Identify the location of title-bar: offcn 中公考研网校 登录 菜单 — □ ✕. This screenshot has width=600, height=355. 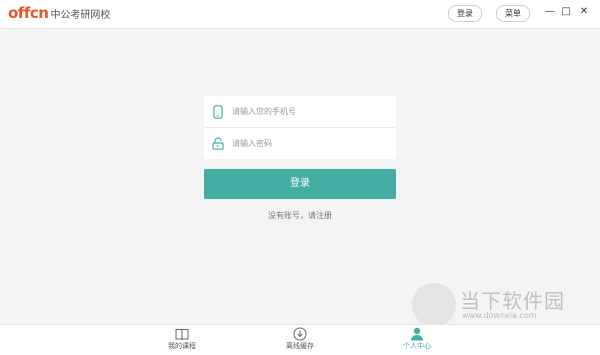
(300, 14).